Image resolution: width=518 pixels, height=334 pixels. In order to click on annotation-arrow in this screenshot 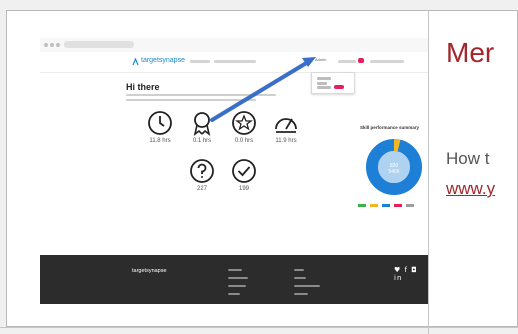, I will do `click(263, 89)`.